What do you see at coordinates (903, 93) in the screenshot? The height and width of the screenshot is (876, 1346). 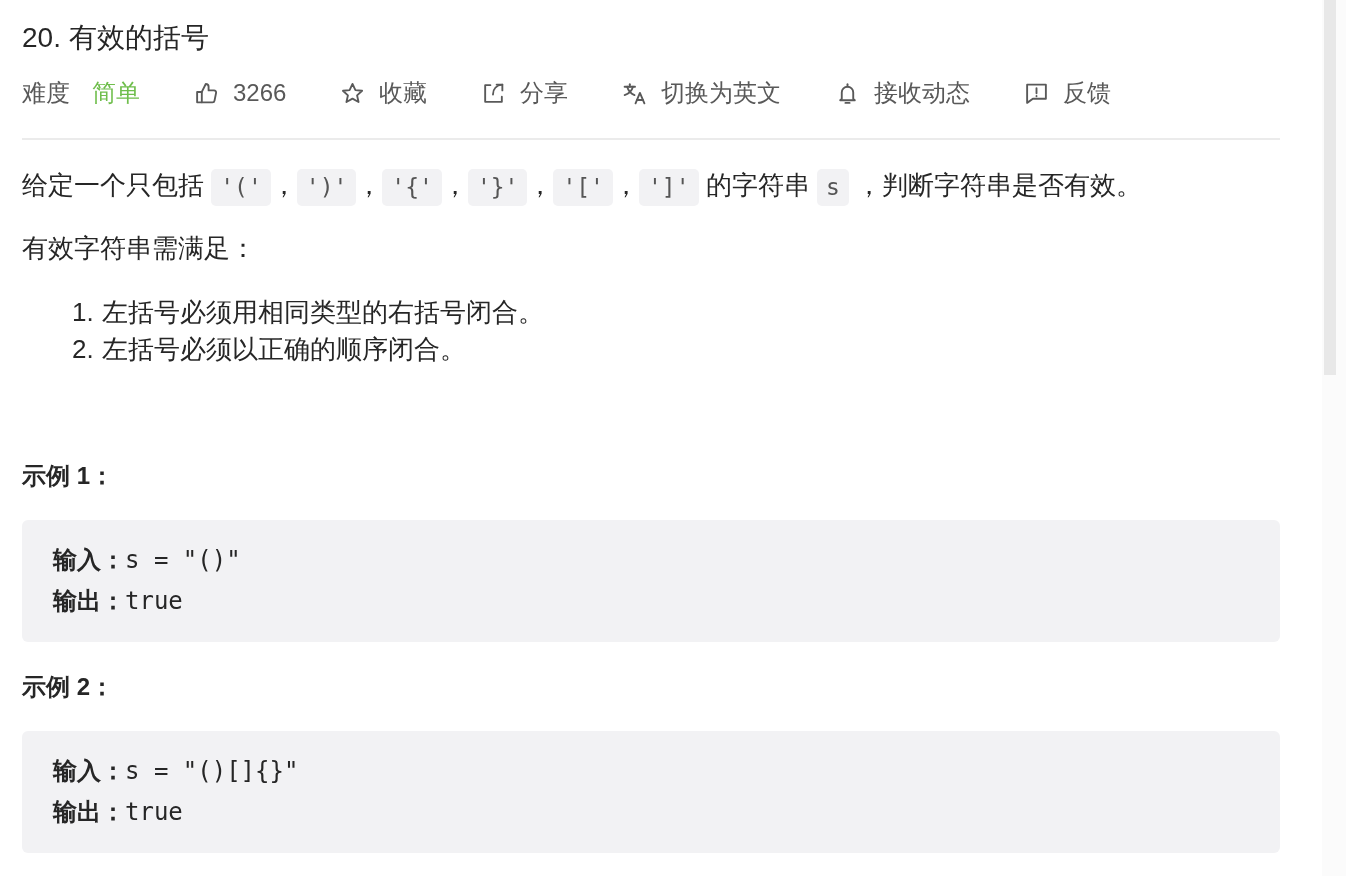 I see `subscribe-button: 接收动态` at bounding box center [903, 93].